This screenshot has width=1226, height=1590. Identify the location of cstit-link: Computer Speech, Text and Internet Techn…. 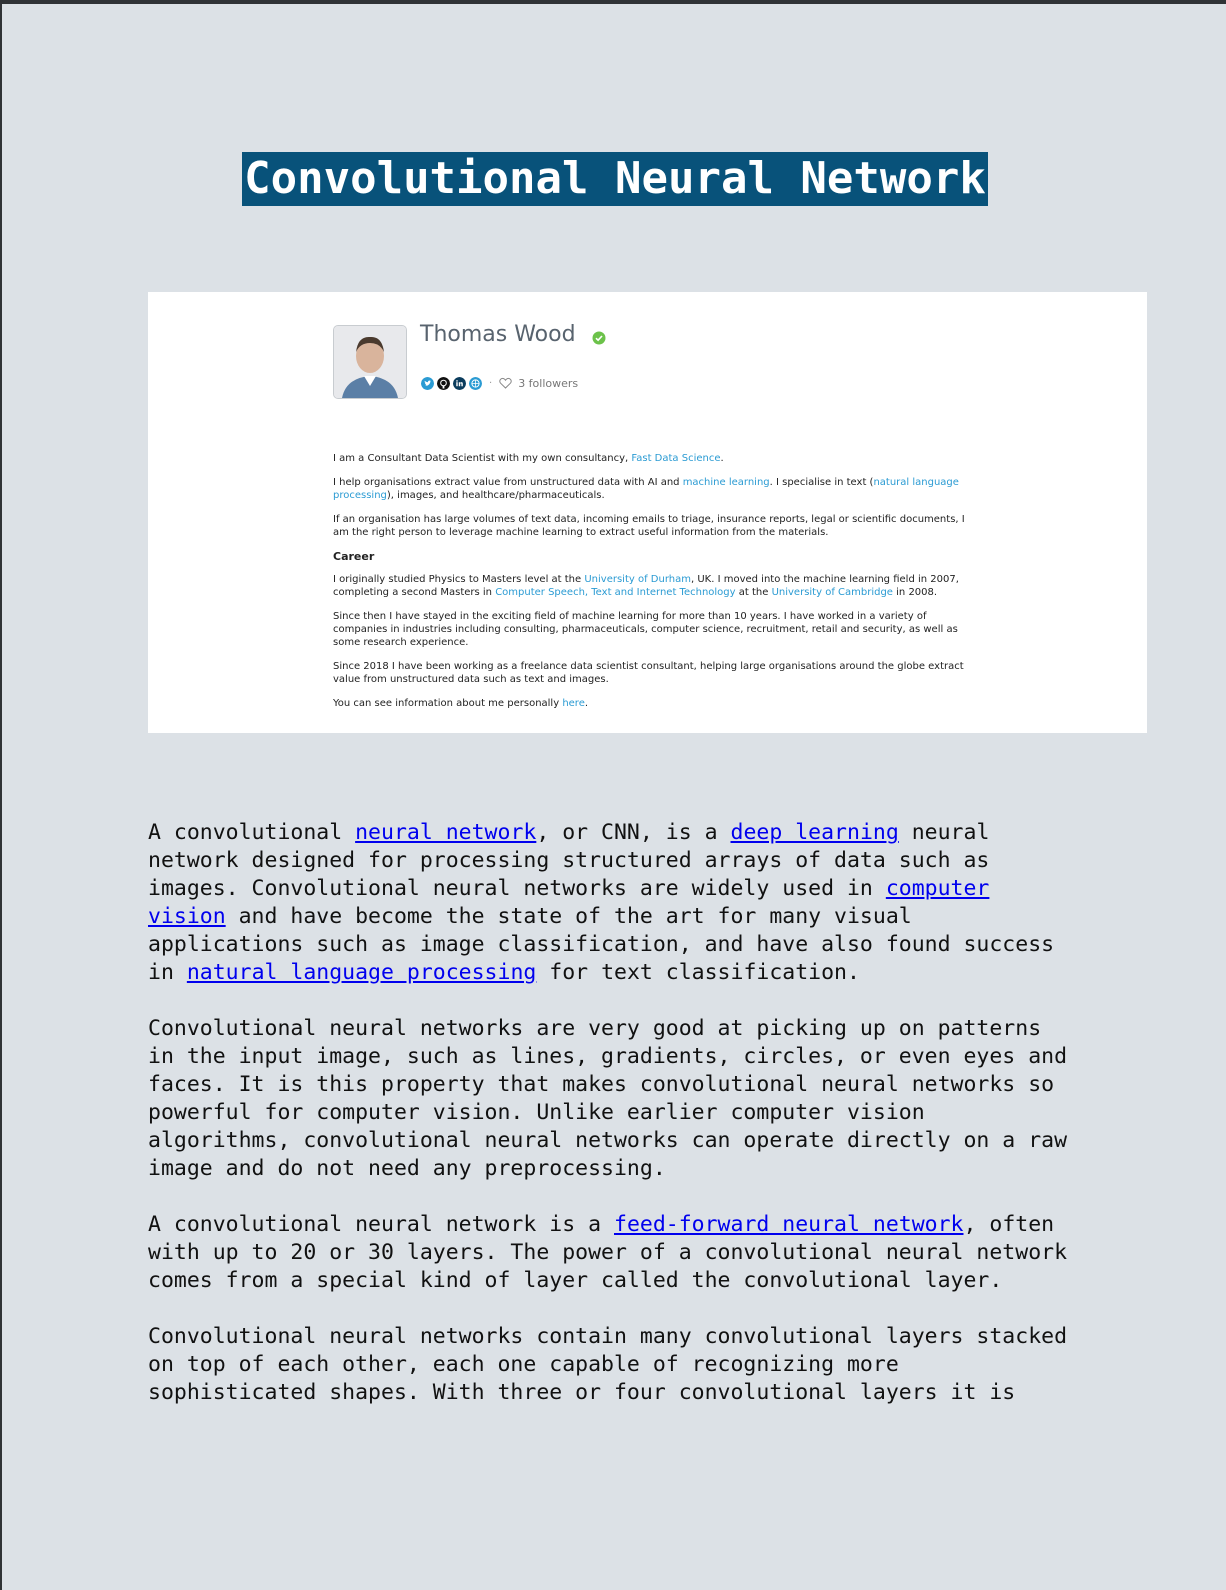
(615, 592).